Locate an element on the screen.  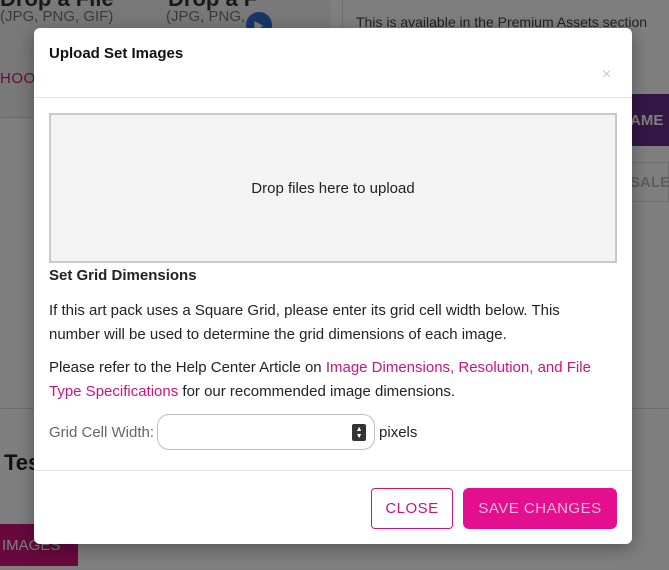
grid-cell-row: Grid Cell Width: ▲ ▼ pixels is located at coordinates (233, 432).